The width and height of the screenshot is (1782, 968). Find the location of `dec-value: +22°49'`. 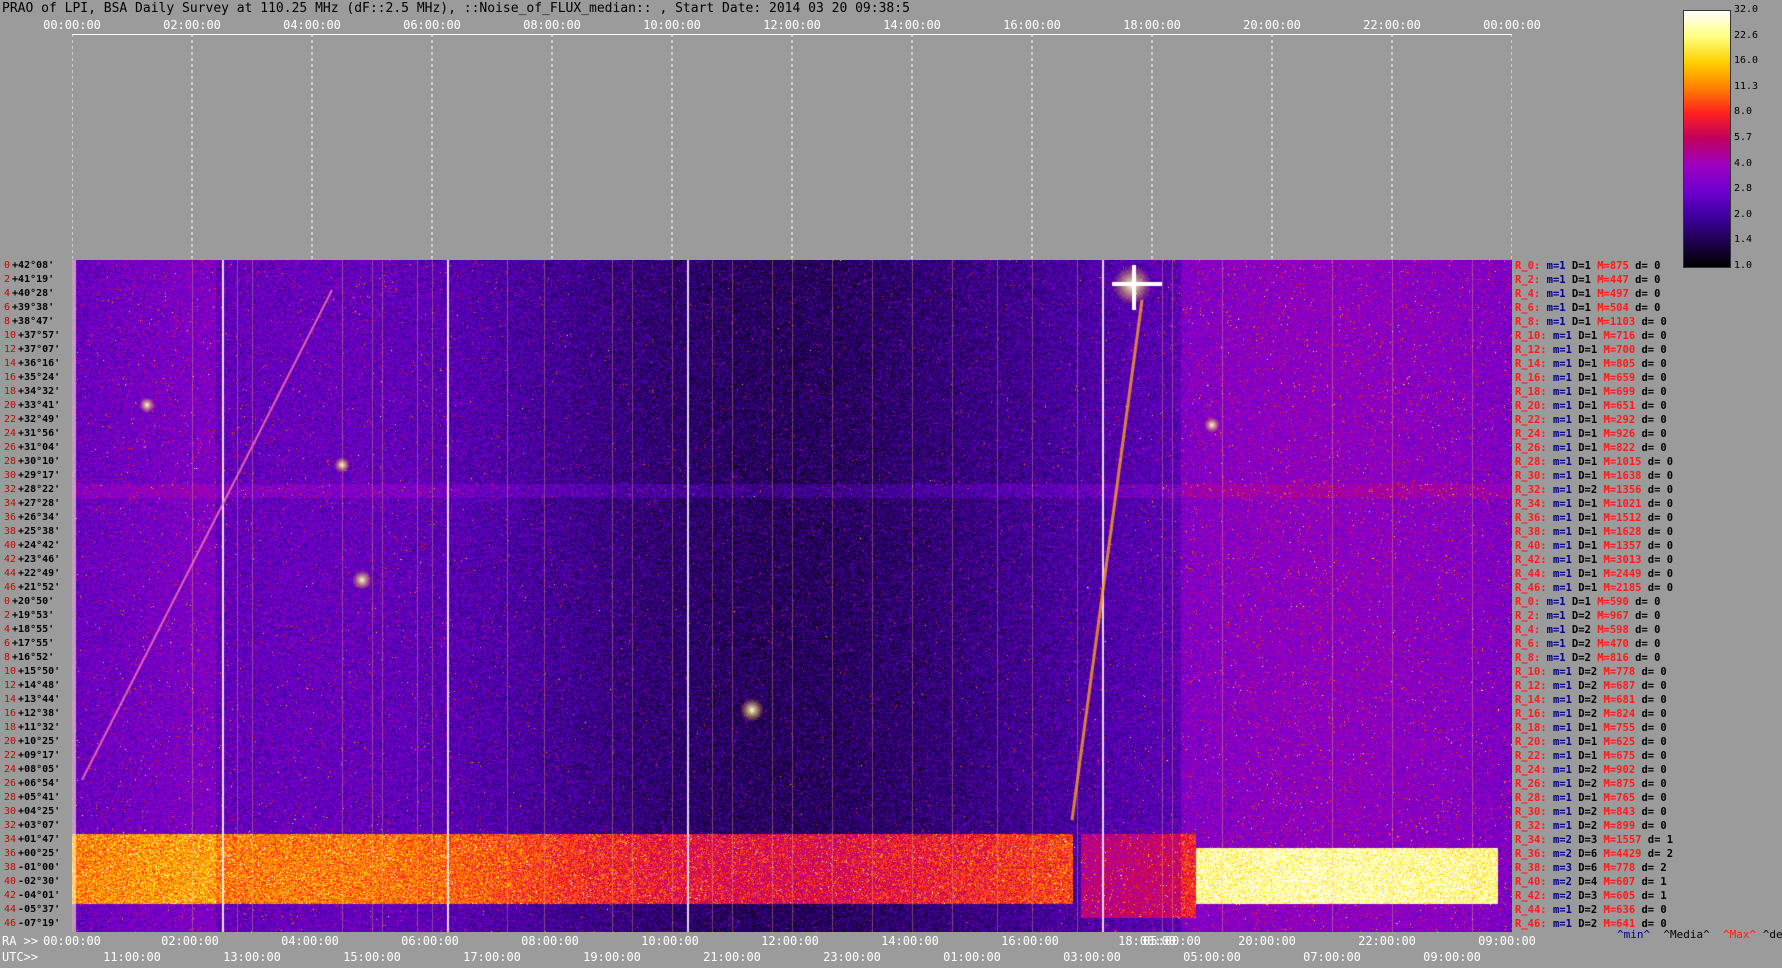

dec-value: +22°49' is located at coordinates (39, 573).